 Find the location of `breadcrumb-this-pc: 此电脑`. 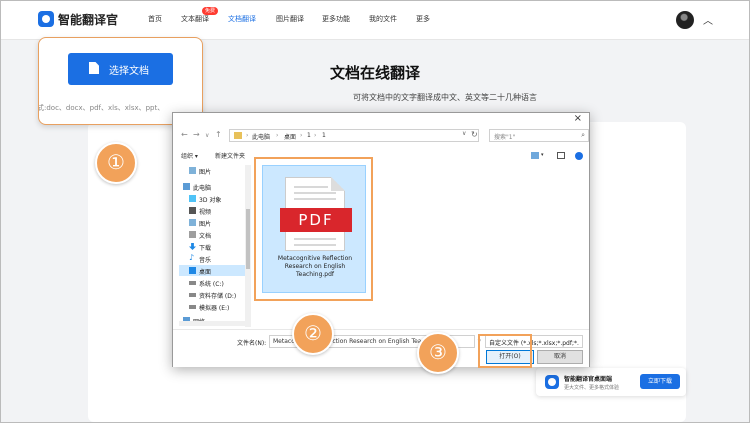

breadcrumb-this-pc: 此电脑 is located at coordinates (261, 136).